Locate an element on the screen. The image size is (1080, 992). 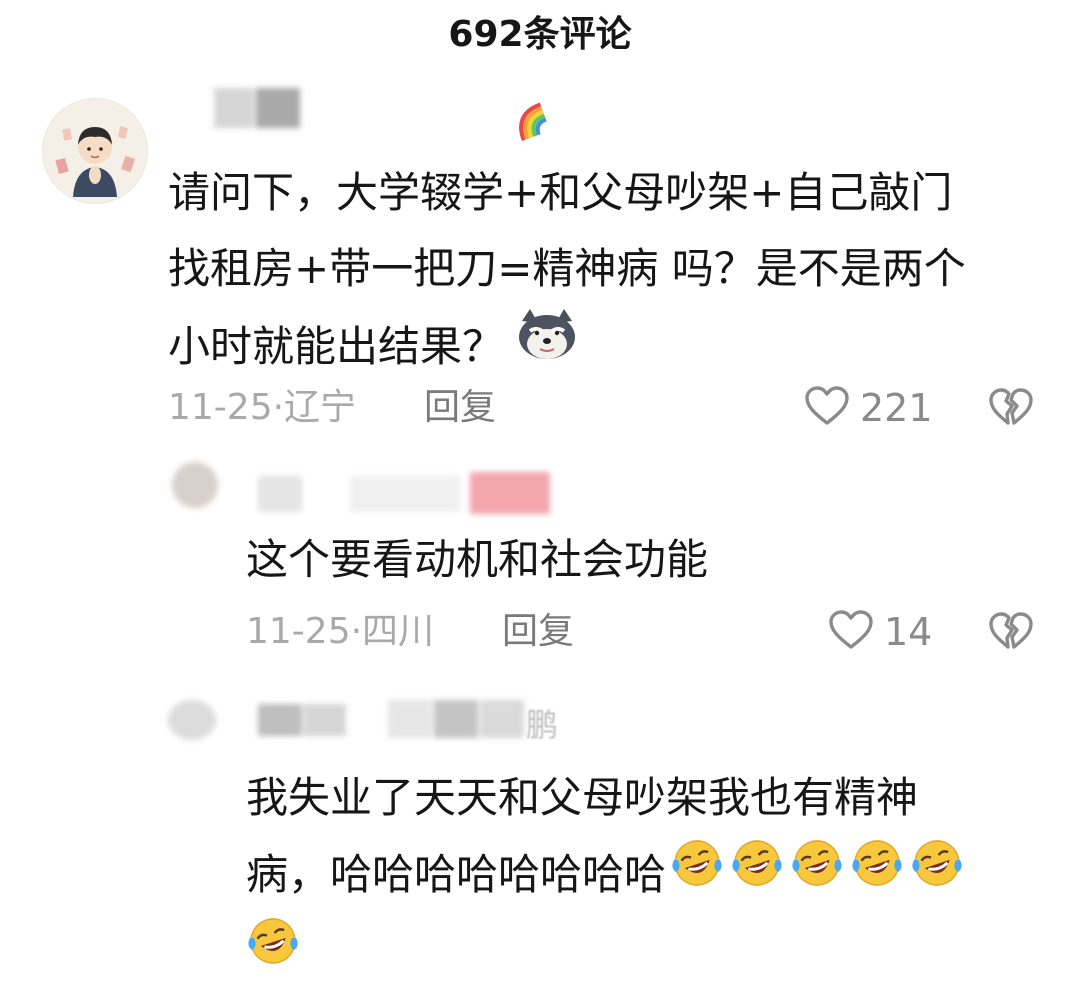
like-button: 221 is located at coordinates (868, 408).